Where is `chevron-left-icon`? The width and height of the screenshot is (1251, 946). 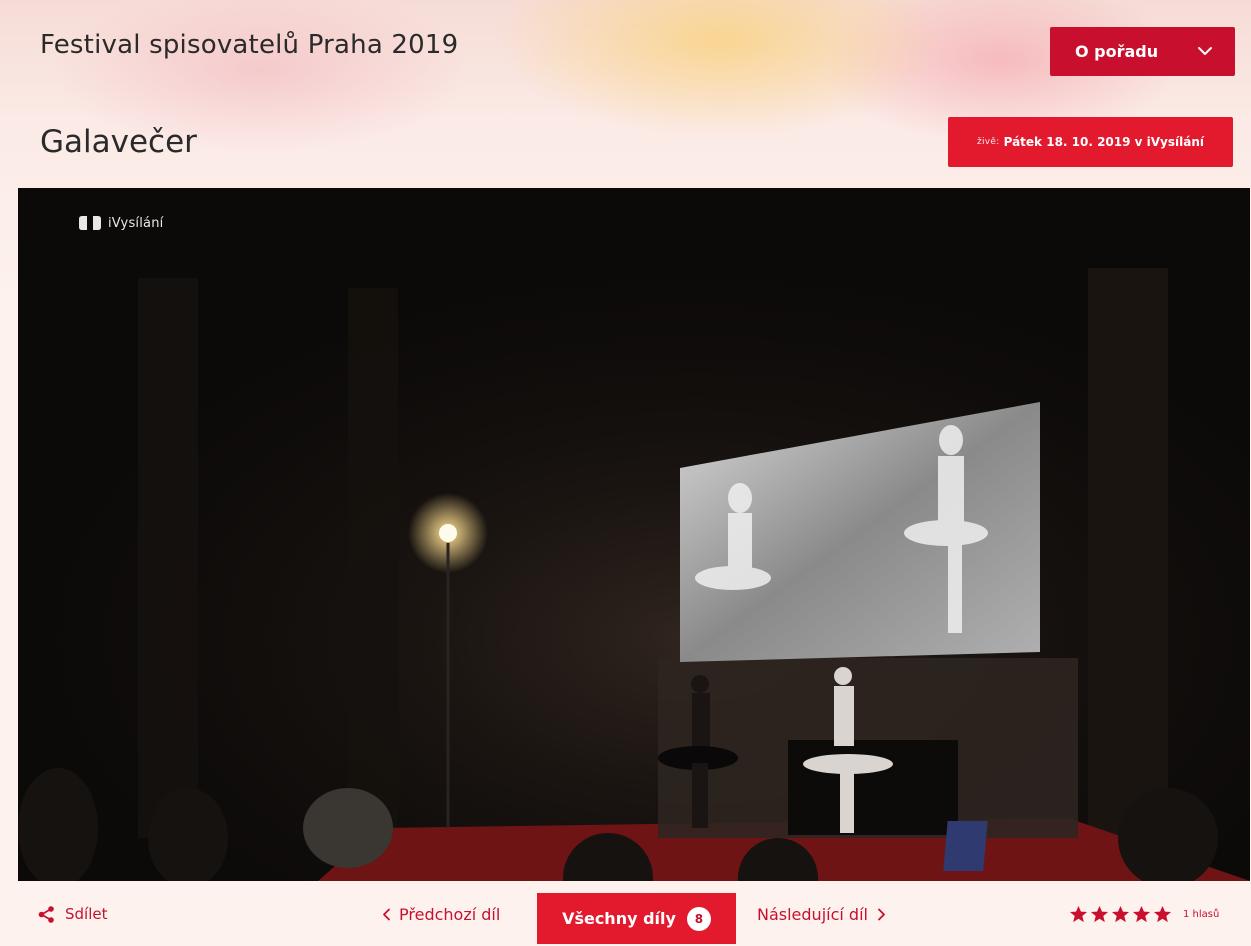
chevron-left-icon is located at coordinates (386, 914).